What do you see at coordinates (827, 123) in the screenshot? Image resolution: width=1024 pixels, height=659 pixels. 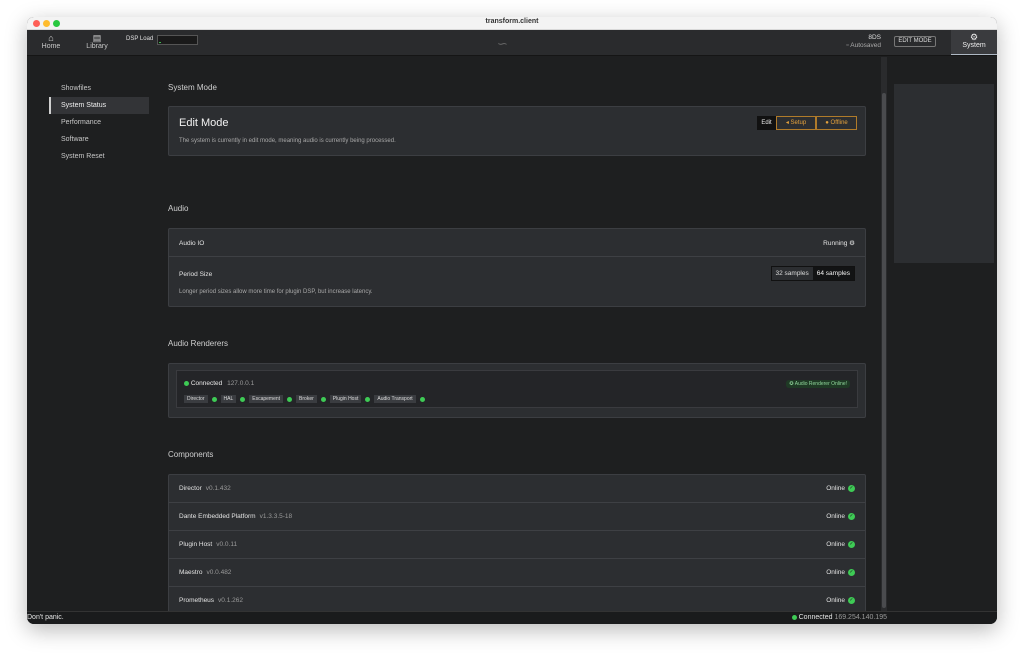 I see `power-icon: ●` at bounding box center [827, 123].